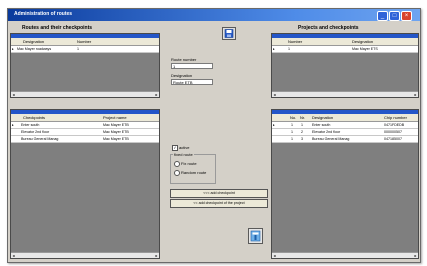 The width and height of the screenshot is (427, 266). I want to click on routes-grid-scrollbar: ◂ ▸, so click(85, 94).